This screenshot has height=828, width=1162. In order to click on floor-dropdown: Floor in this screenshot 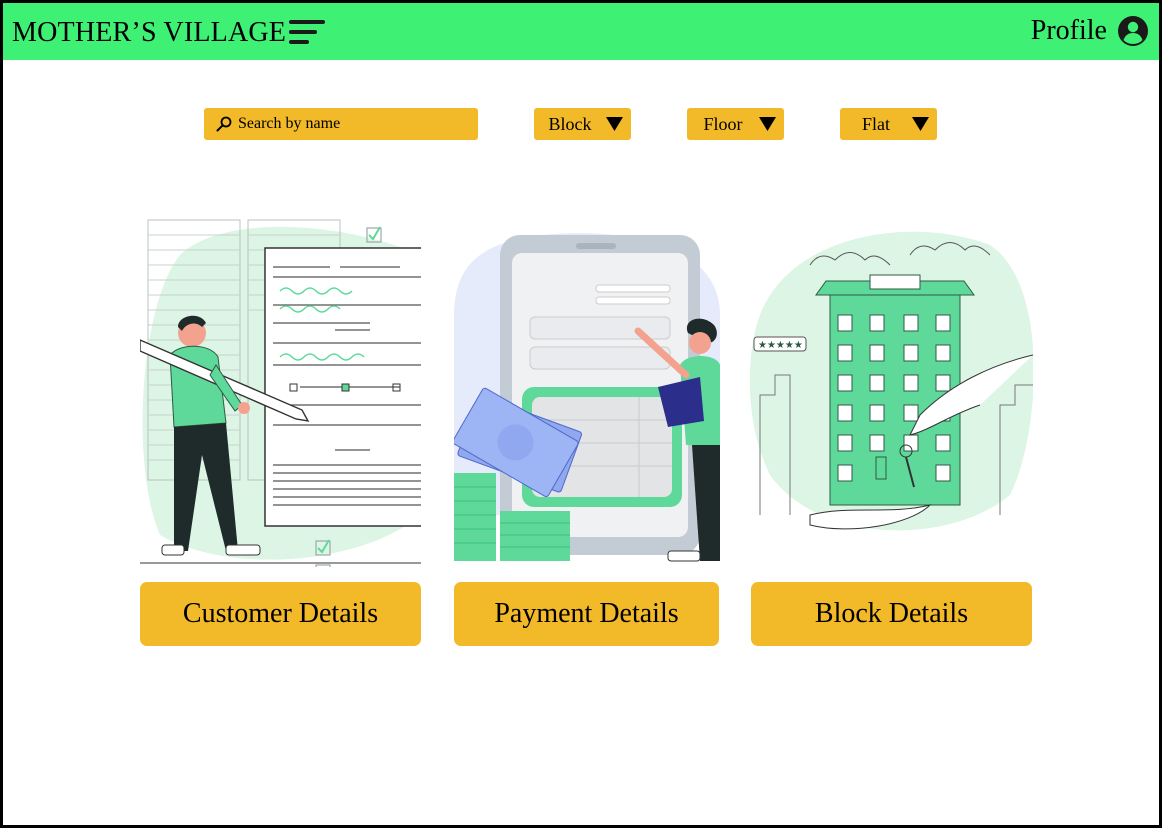, I will do `click(735, 124)`.